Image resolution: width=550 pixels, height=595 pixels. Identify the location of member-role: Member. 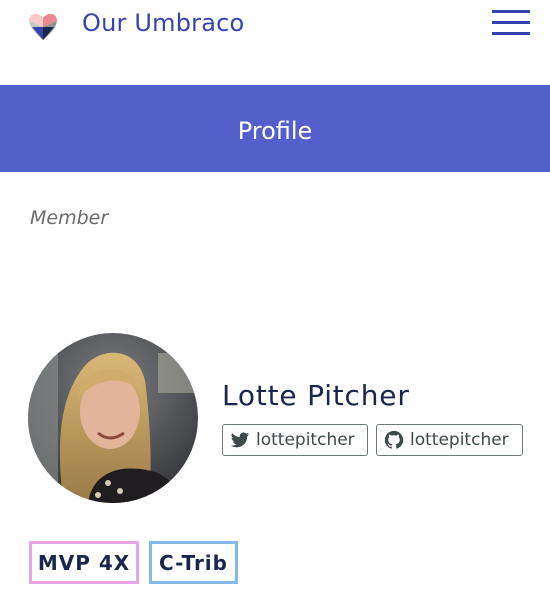
(69, 218).